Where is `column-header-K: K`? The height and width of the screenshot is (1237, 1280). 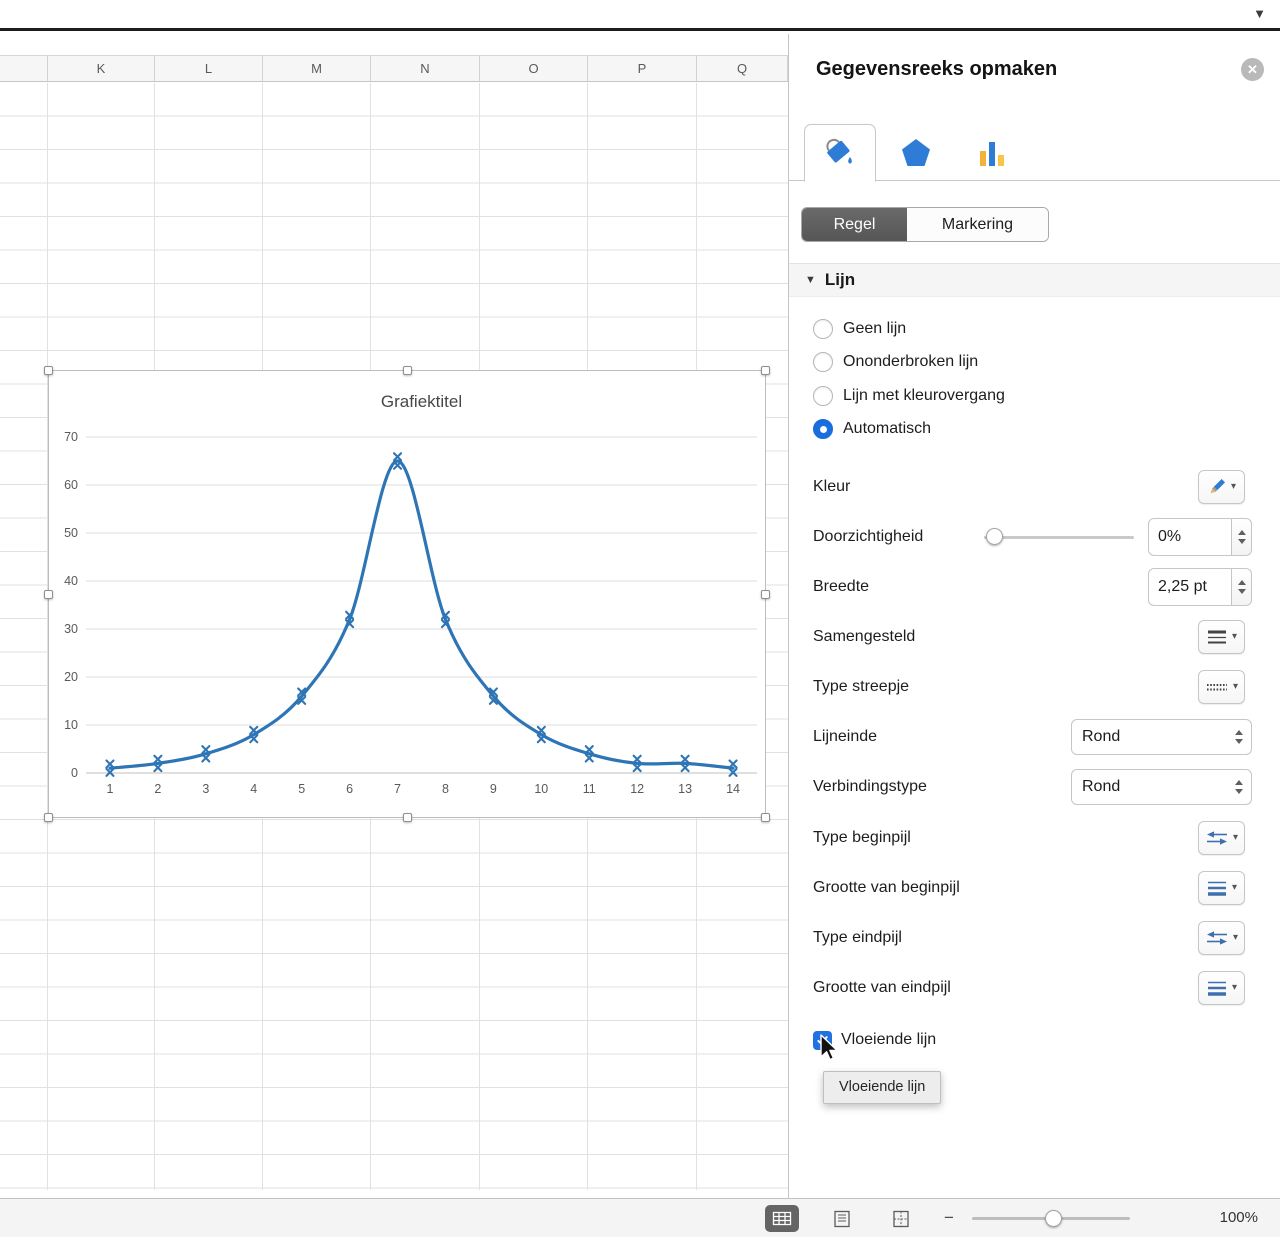
column-header-K: K is located at coordinates (101, 68).